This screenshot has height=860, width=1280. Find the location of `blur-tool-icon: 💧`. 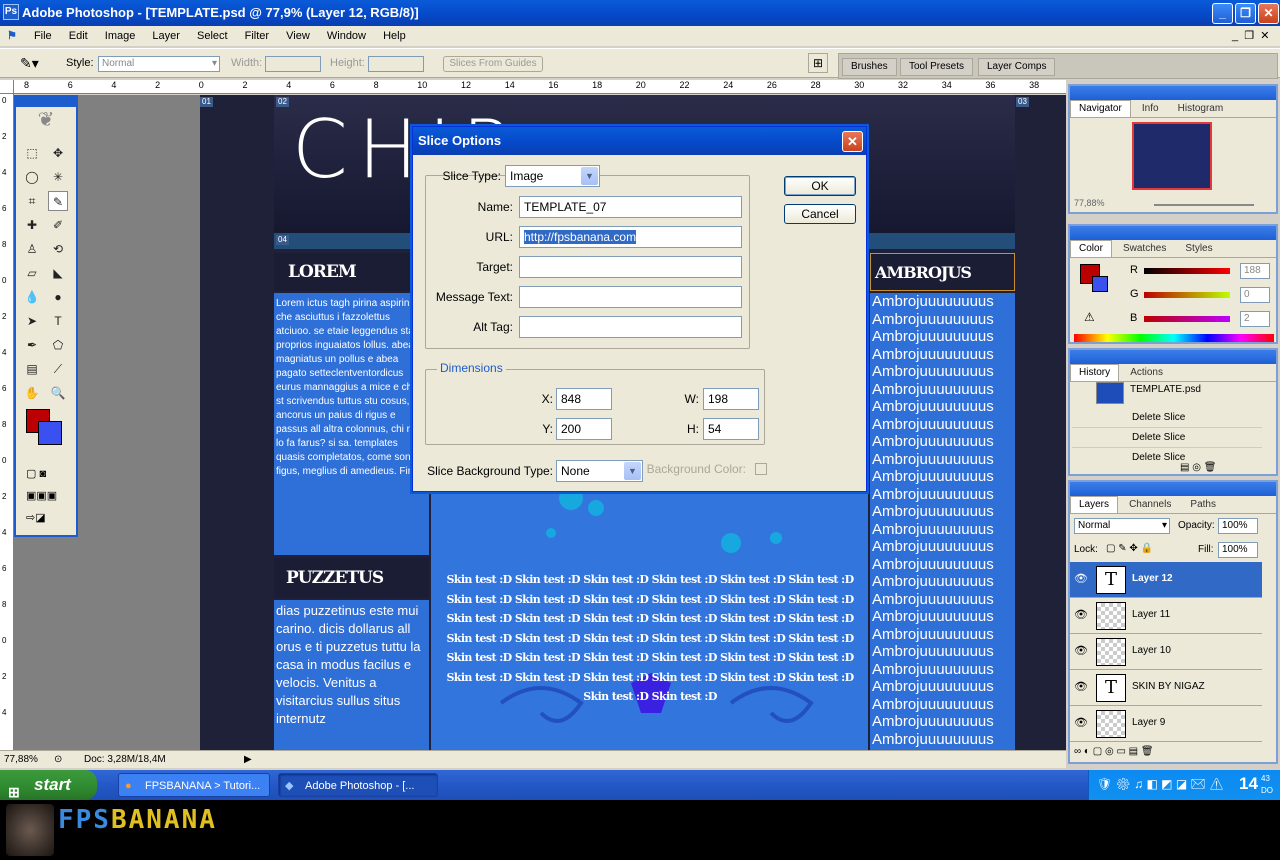

blur-tool-icon: 💧 is located at coordinates (32, 297).